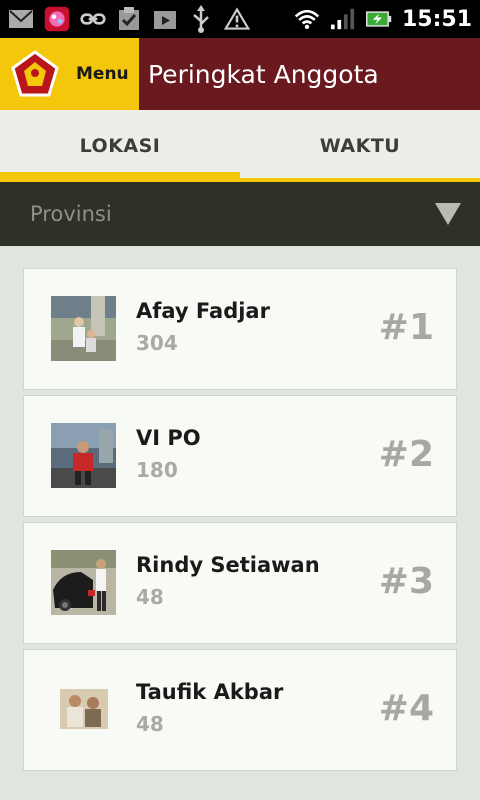 This screenshot has width=480, height=800. I want to click on member-name: VI PO, so click(168, 438).